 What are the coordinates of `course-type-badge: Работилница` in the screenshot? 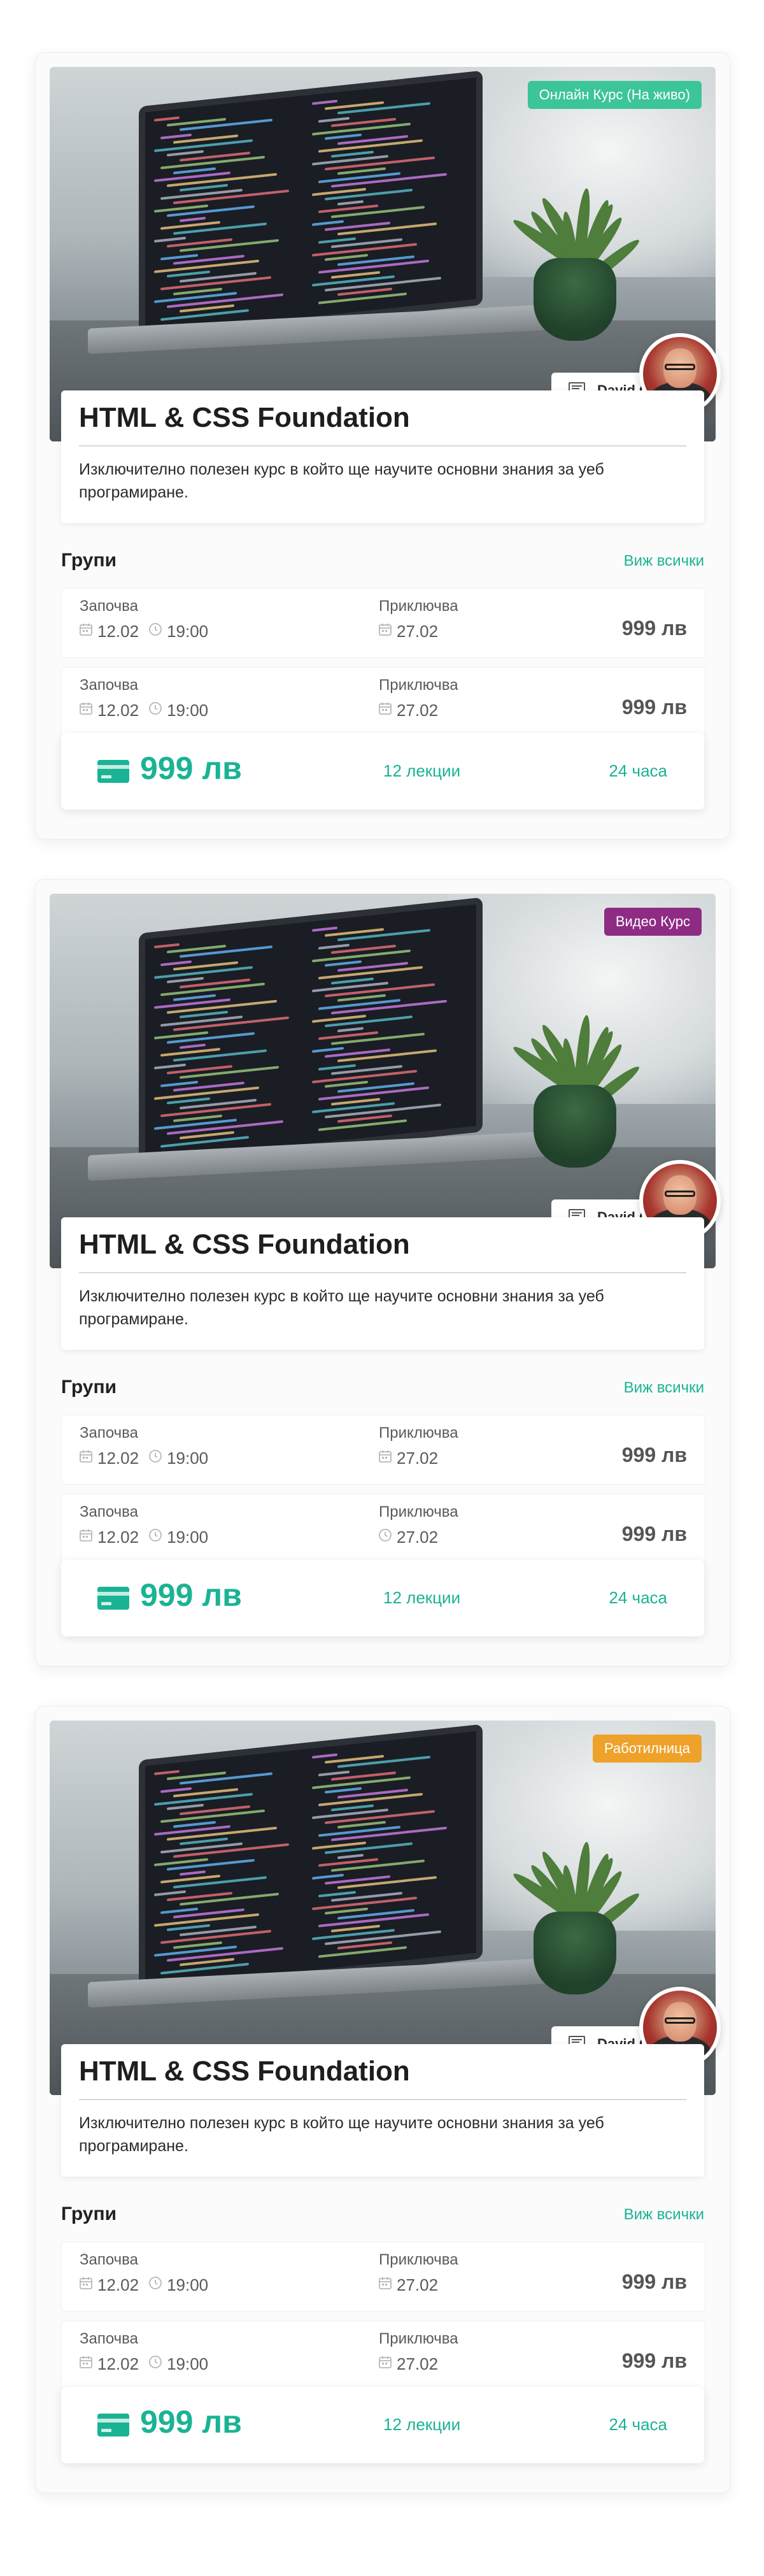 It's located at (647, 1749).